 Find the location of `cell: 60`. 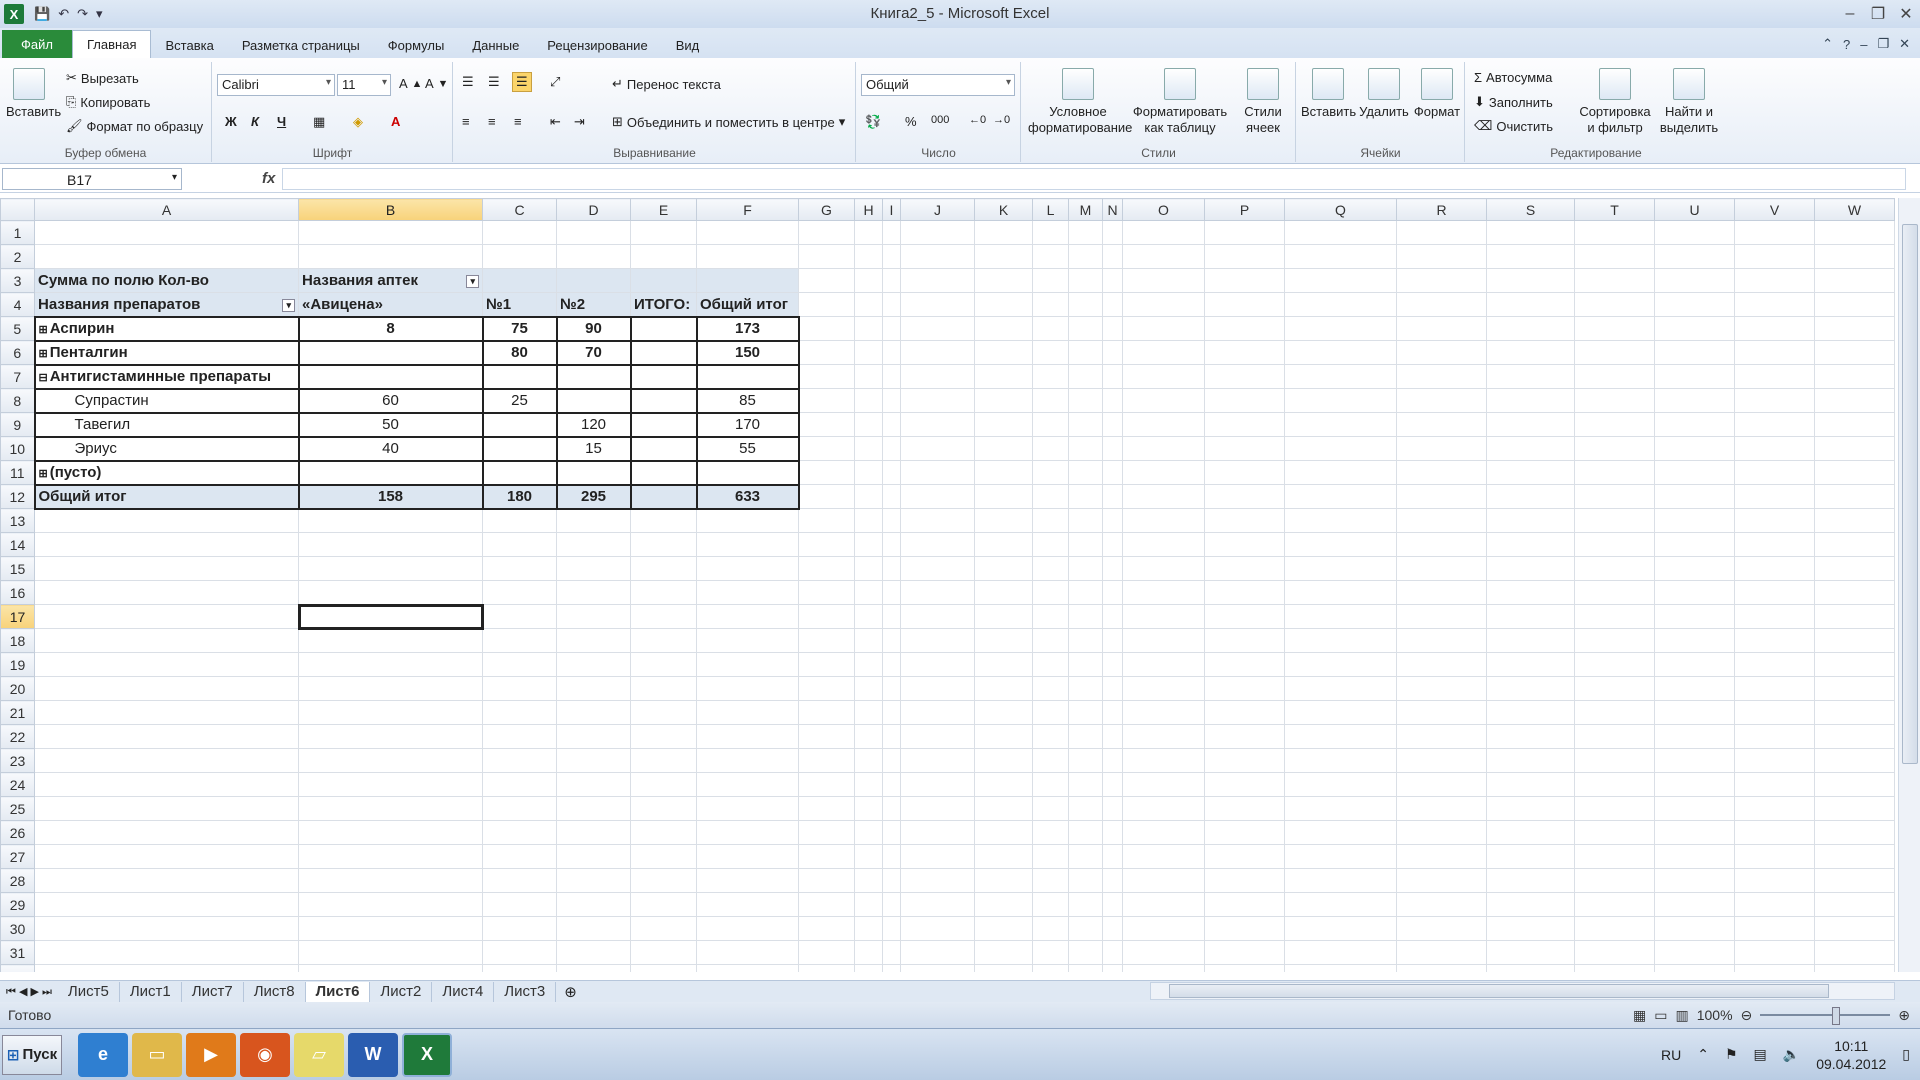

cell: 60 is located at coordinates (390, 400).